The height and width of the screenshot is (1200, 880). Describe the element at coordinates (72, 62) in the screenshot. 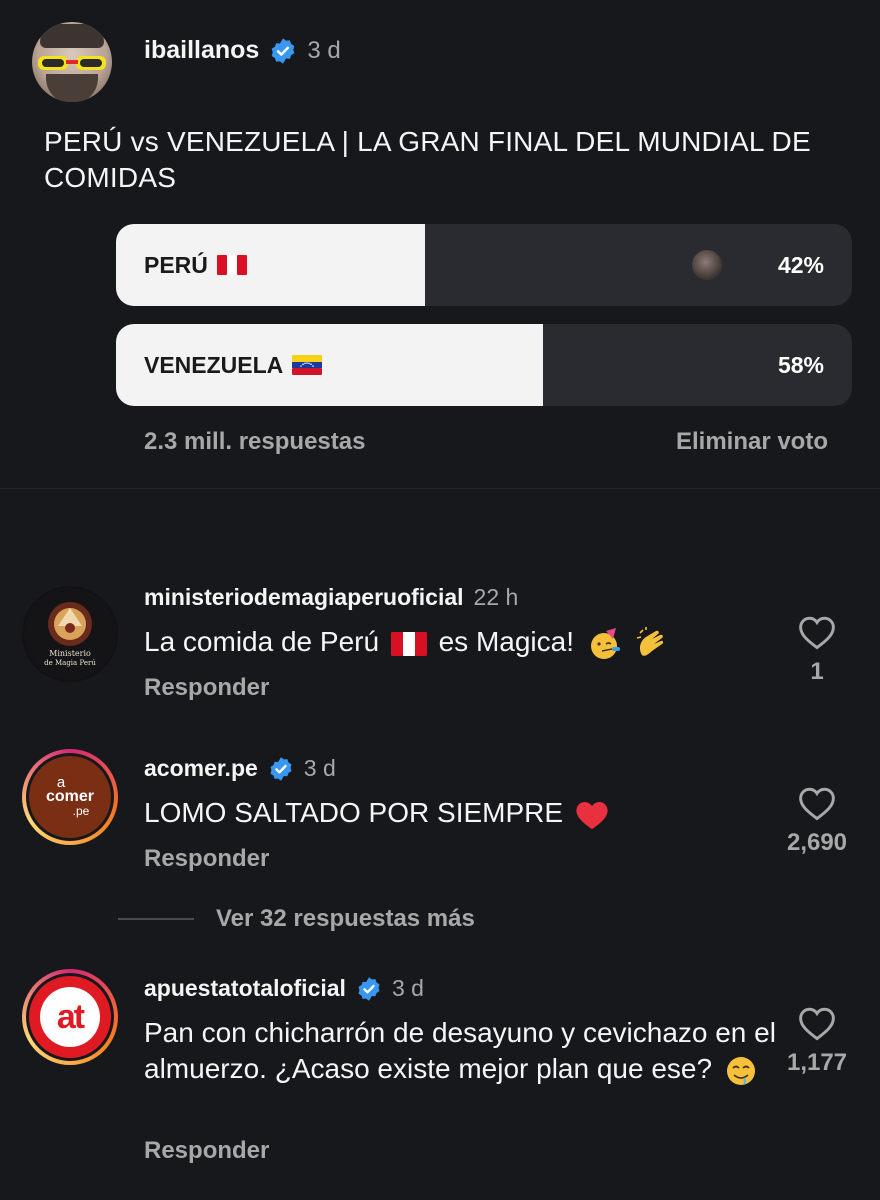

I see `post-author-avatar` at that location.